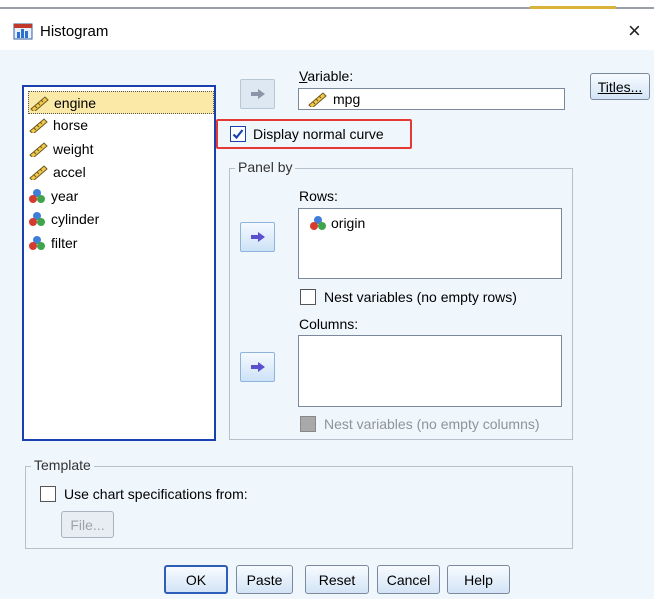  I want to click on rows-label: Rows:, so click(318, 196).